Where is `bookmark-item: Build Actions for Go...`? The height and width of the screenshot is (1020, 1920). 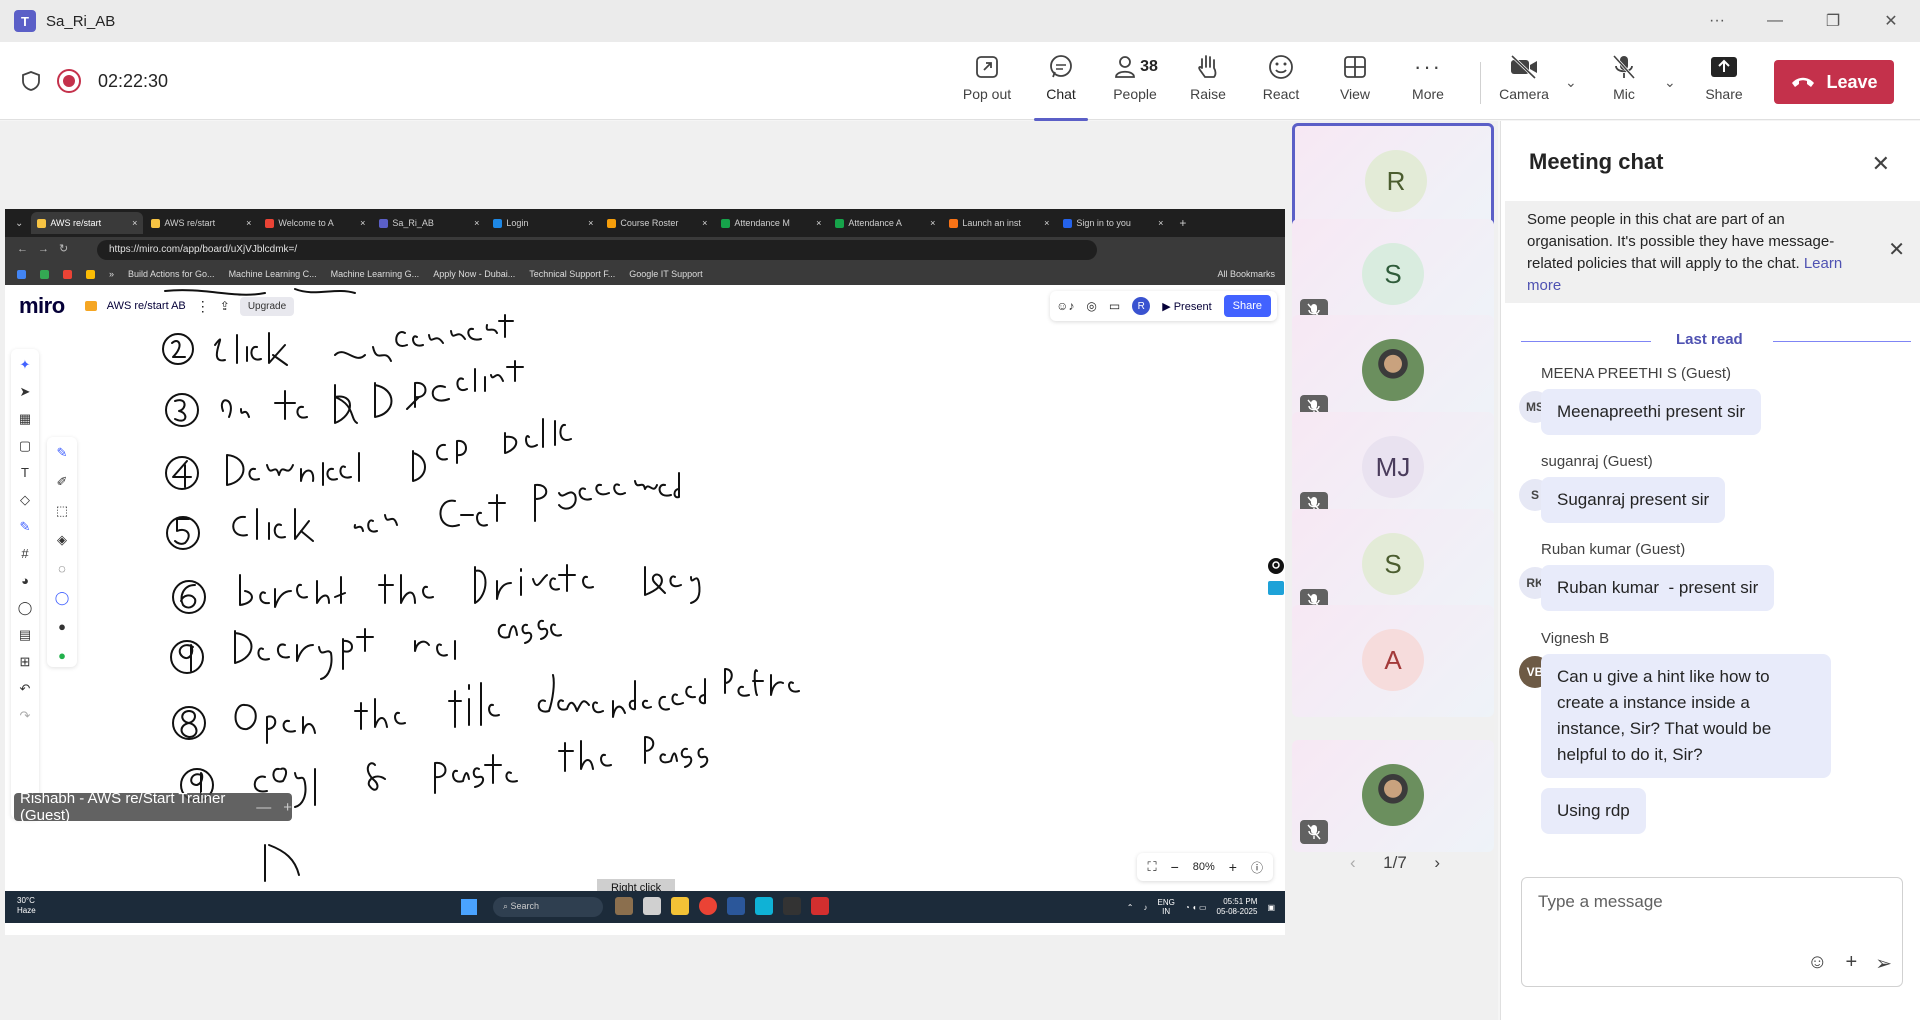
bookmark-item: Build Actions for Go... is located at coordinates (171, 274).